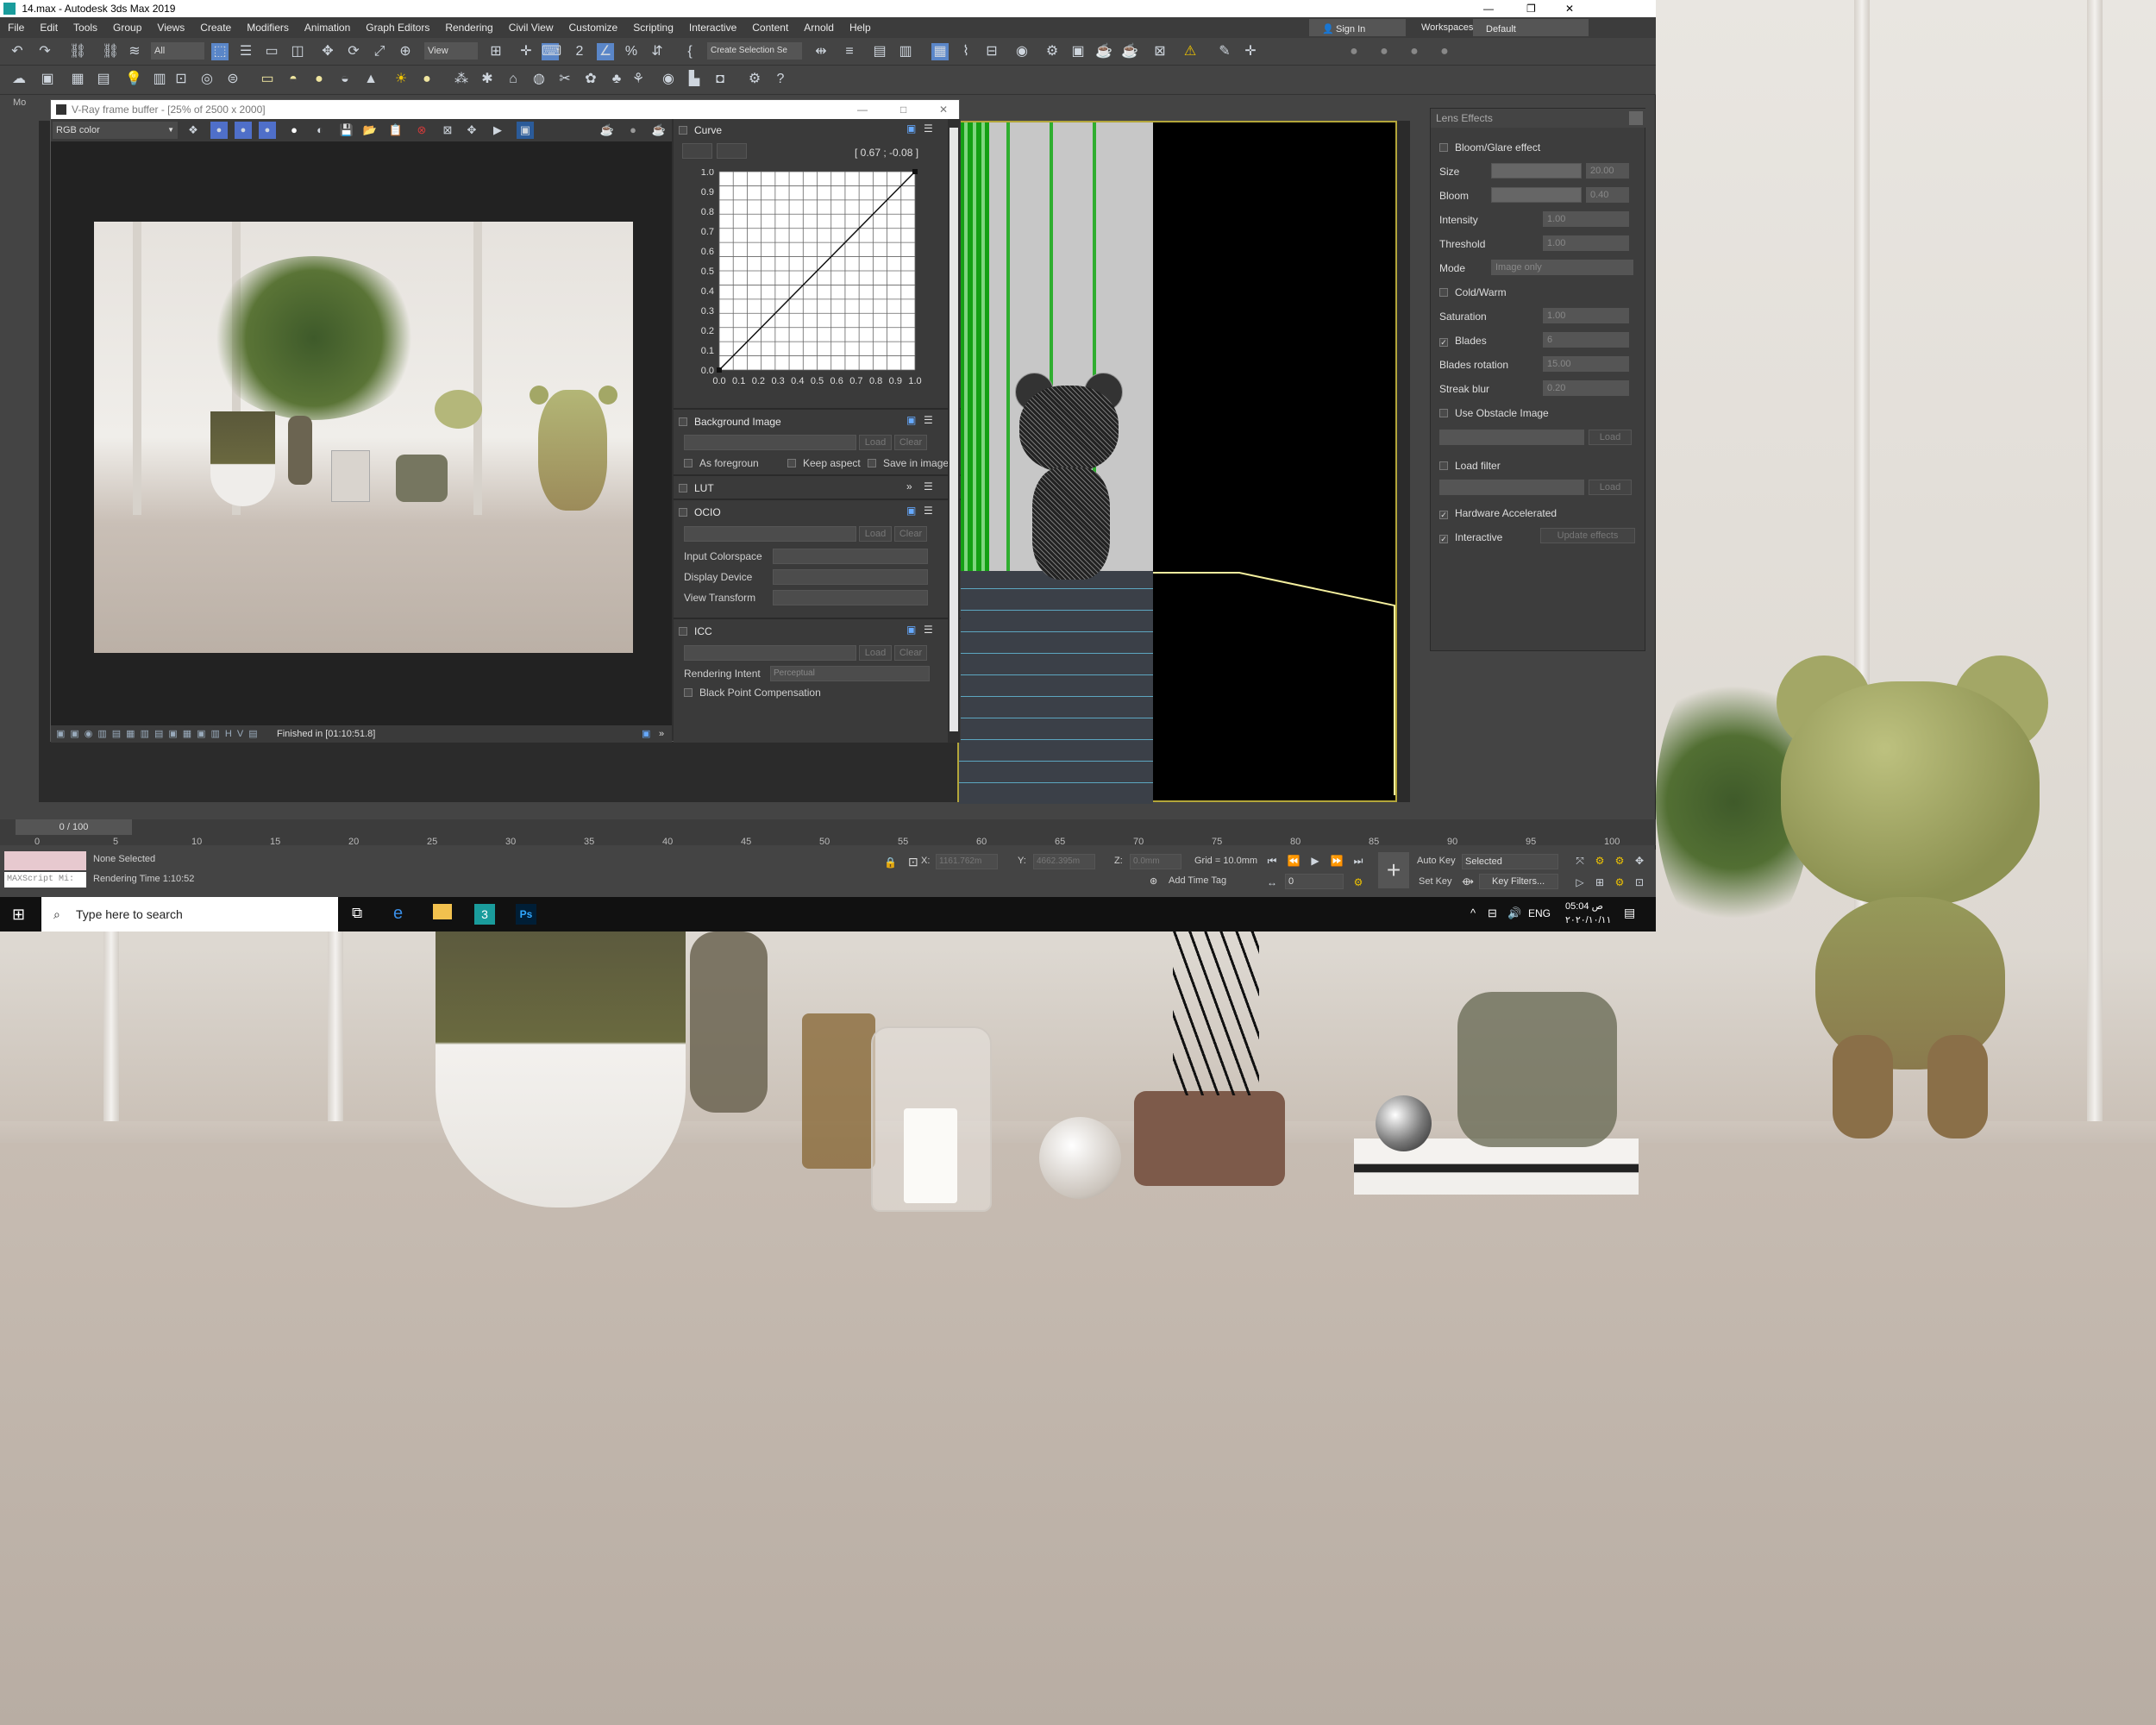  Describe the element at coordinates (47, 80) in the screenshot. I see `layer-icon: ▣` at that location.